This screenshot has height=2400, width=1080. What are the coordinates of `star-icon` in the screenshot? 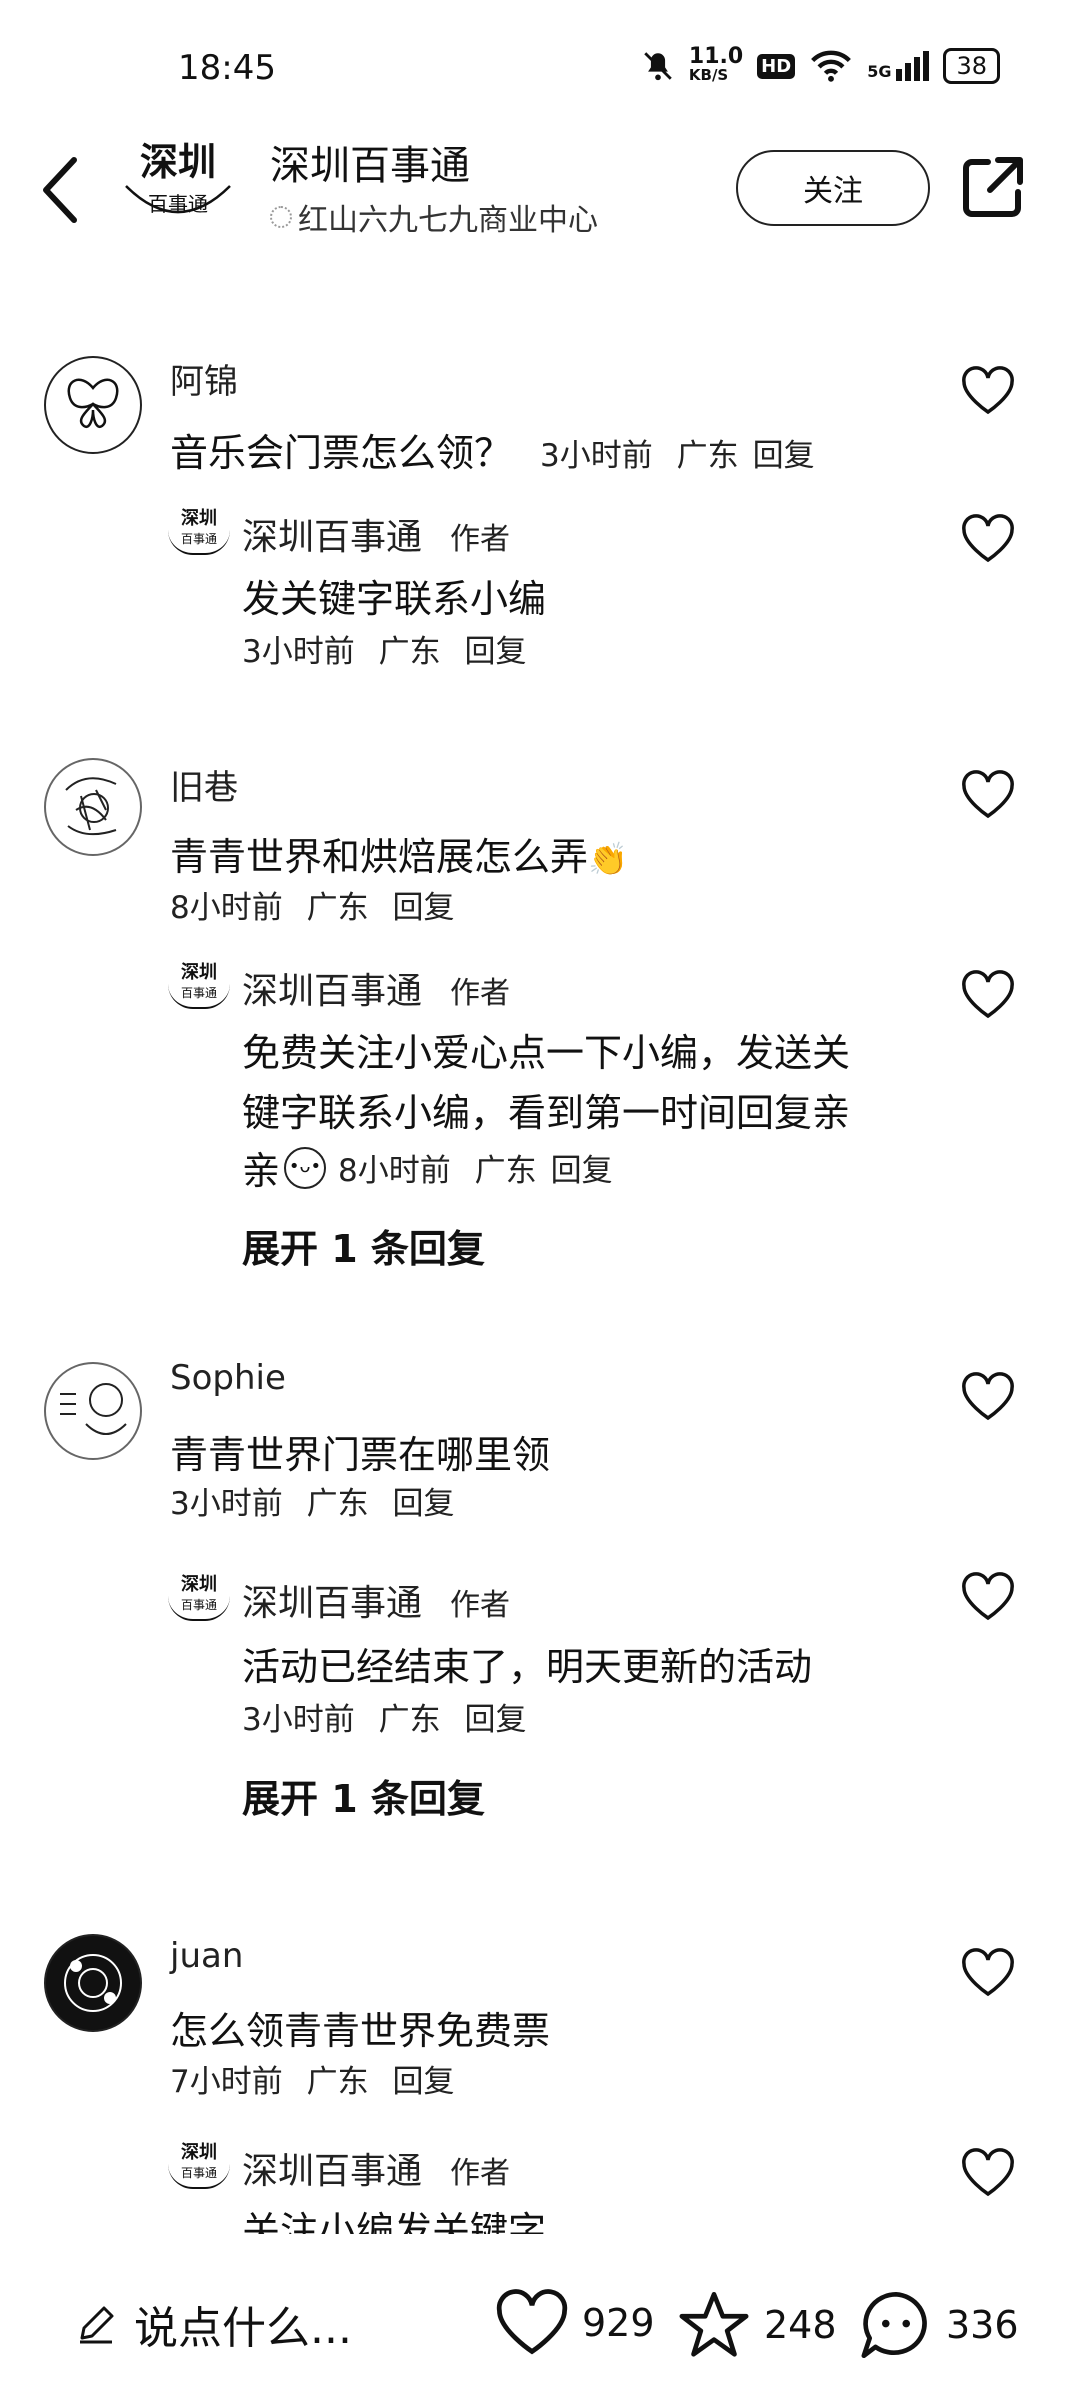 It's located at (714, 2324).